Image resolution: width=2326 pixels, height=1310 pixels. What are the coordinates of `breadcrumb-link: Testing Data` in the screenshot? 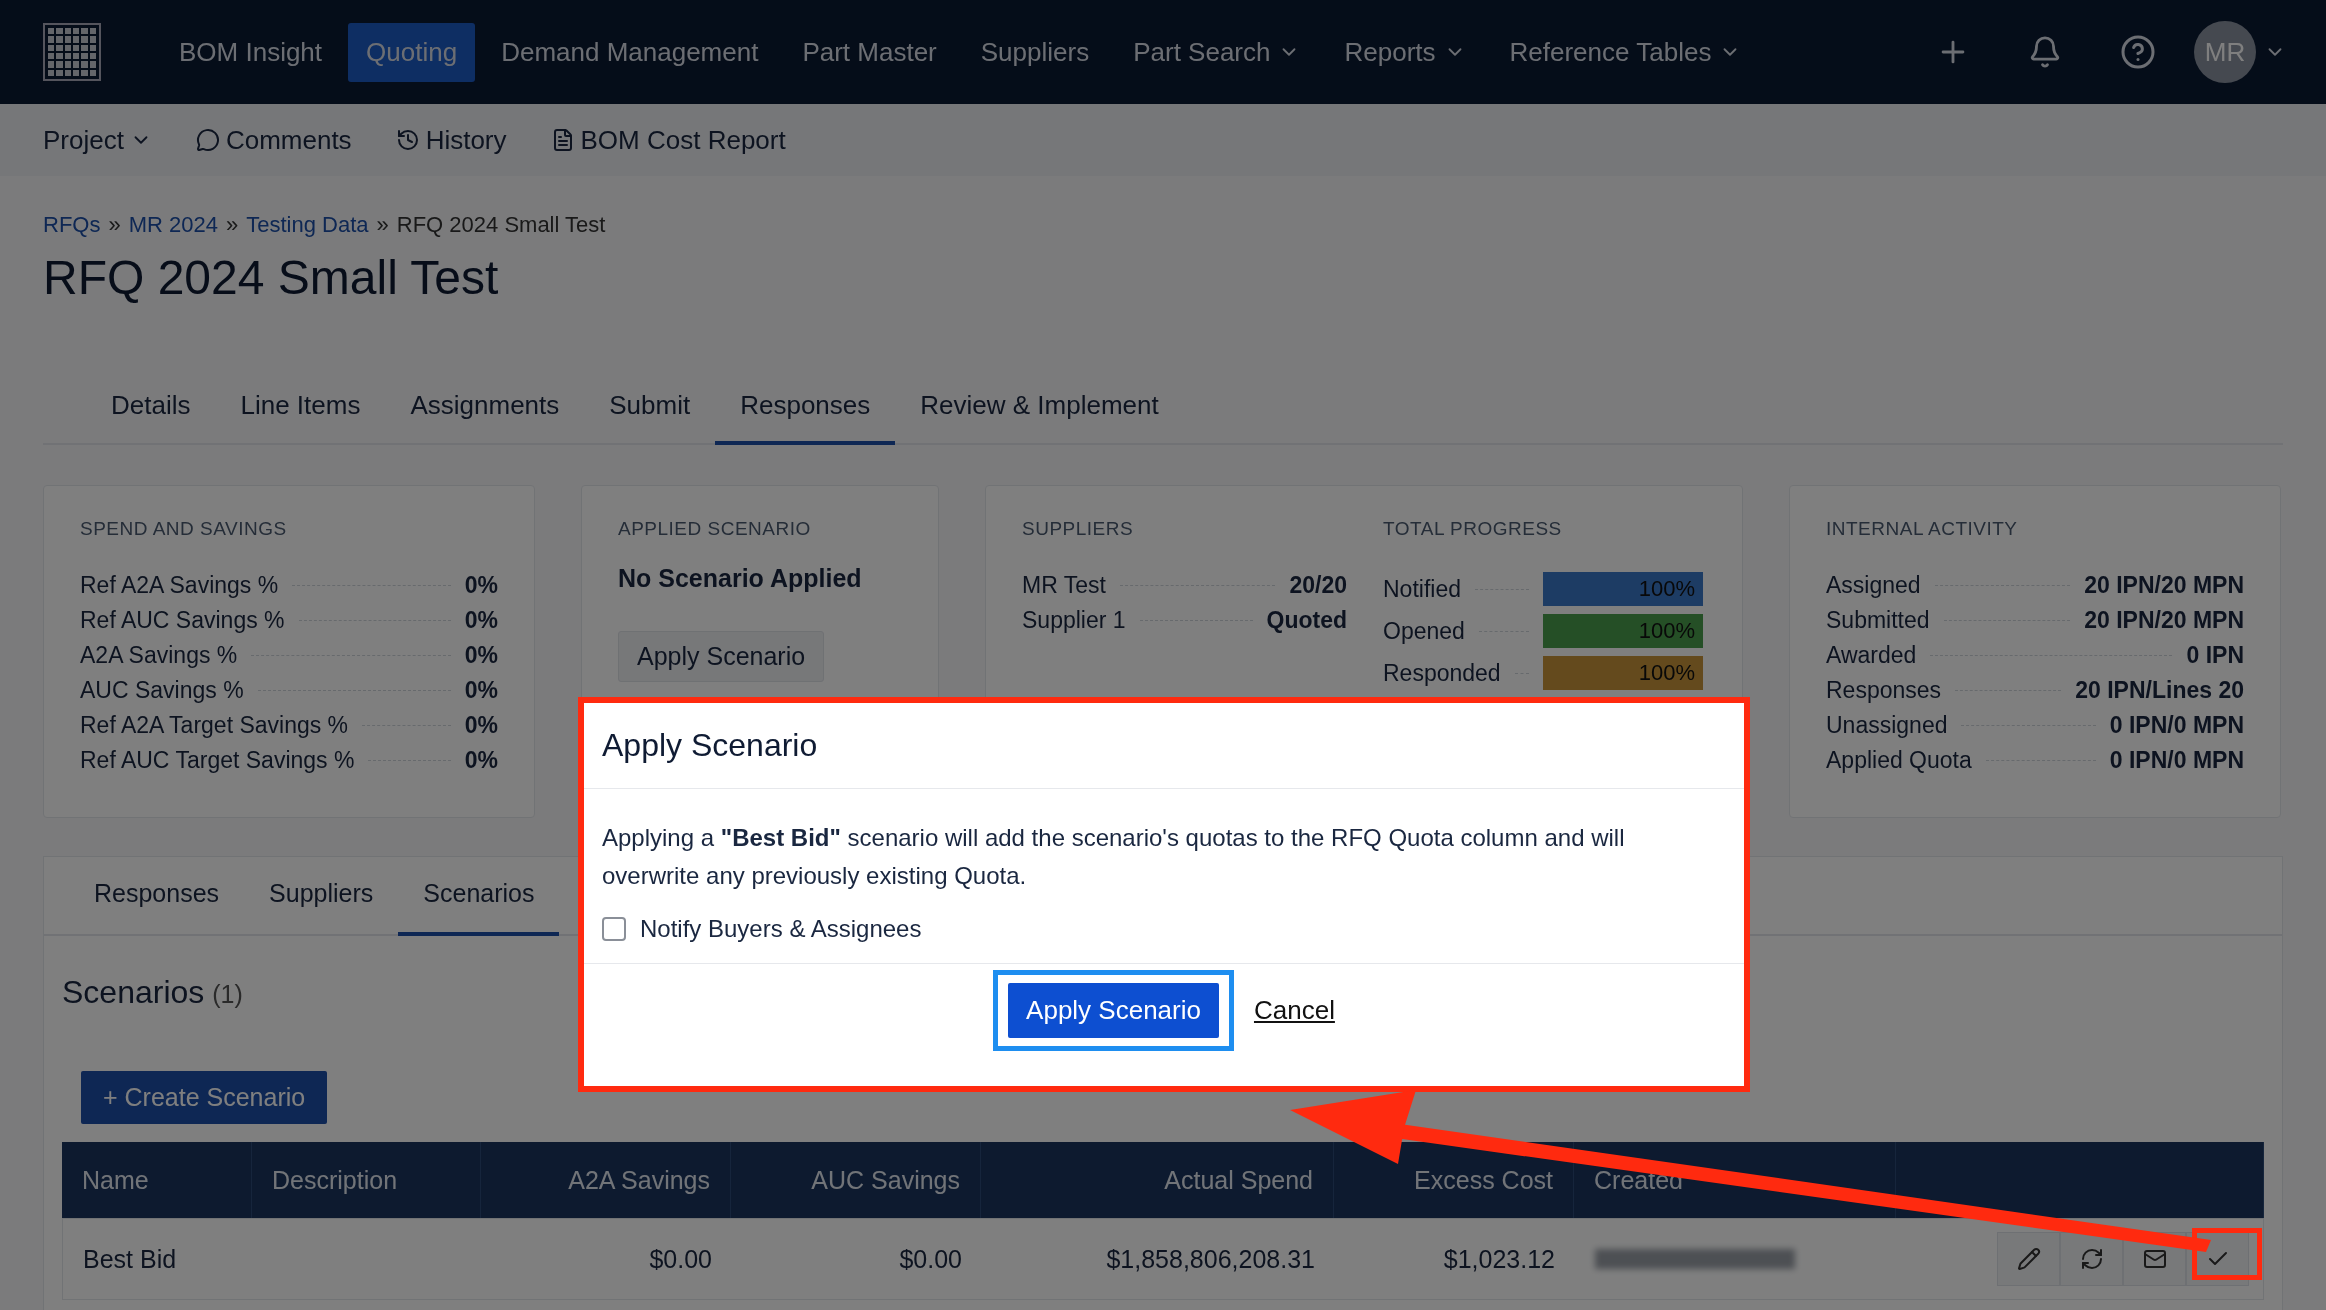 It's located at (307, 225).